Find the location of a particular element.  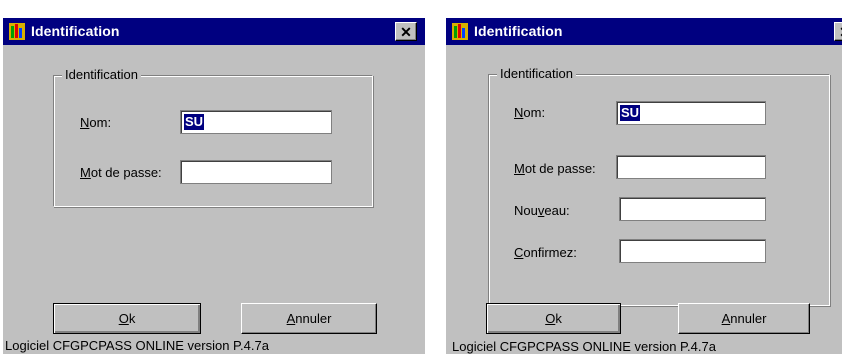

close-icon: ✕ is located at coordinates (406, 32).